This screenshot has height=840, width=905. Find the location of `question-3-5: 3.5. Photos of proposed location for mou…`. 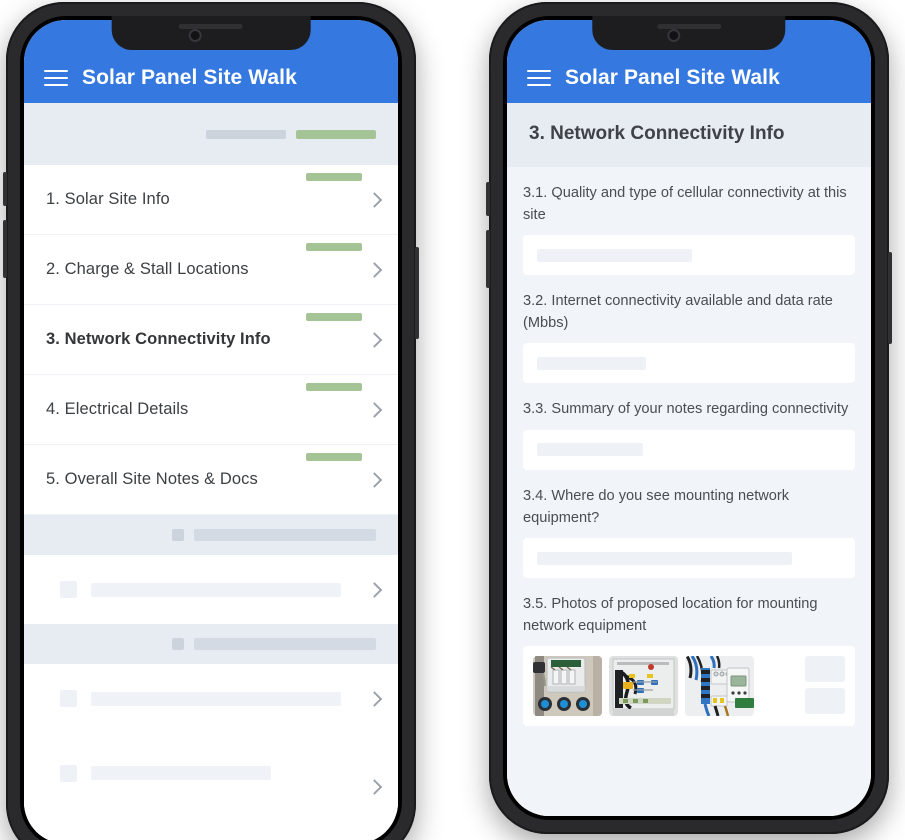

question-3-5: 3.5. Photos of proposed location for mou… is located at coordinates (689, 660).